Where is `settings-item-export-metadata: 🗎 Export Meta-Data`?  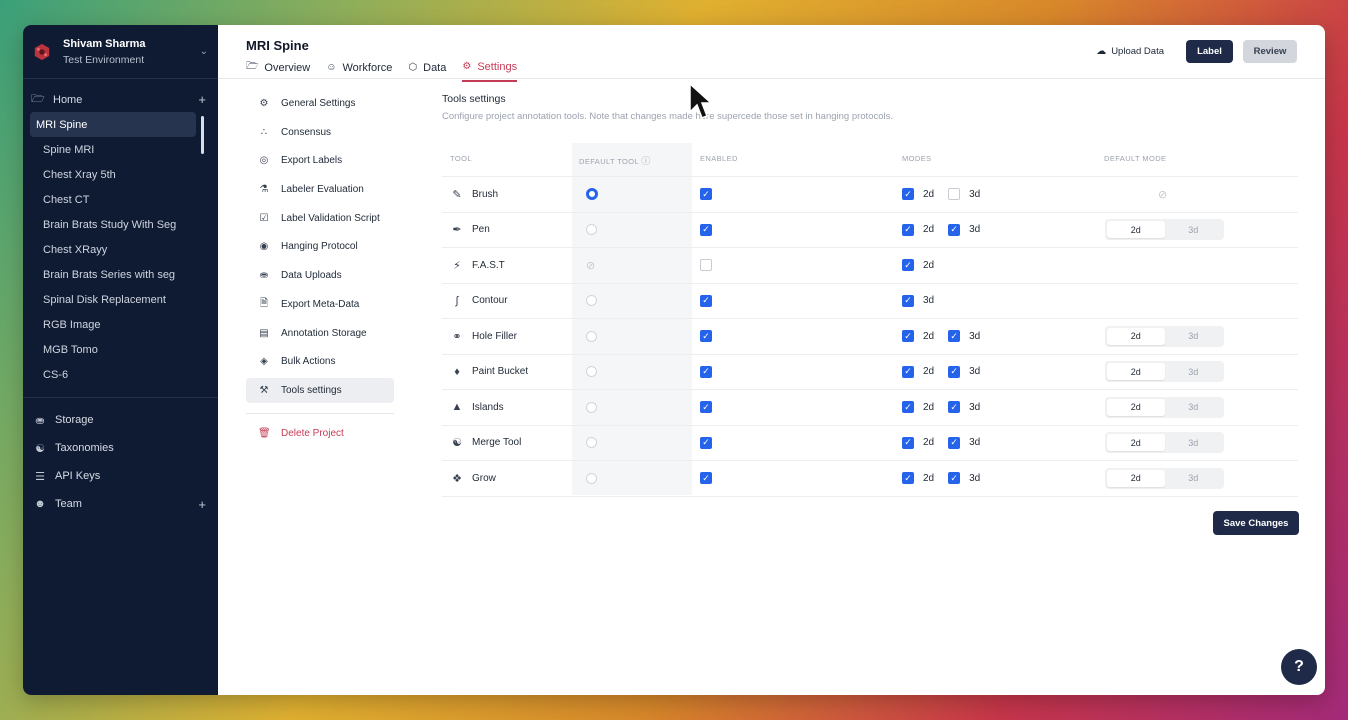
settings-item-export-metadata: 🗎 Export Meta-Data is located at coordinates (320, 304).